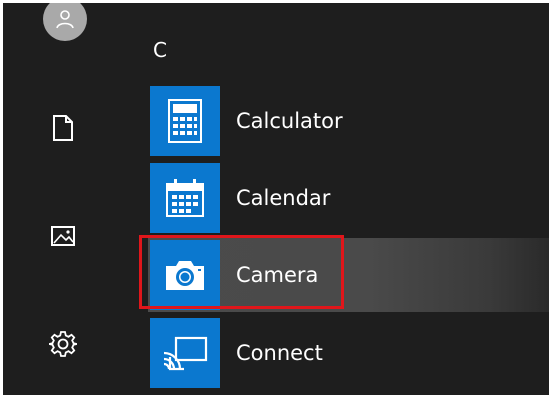 The image size is (552, 398). I want to click on app-label: Connect, so click(279, 353).